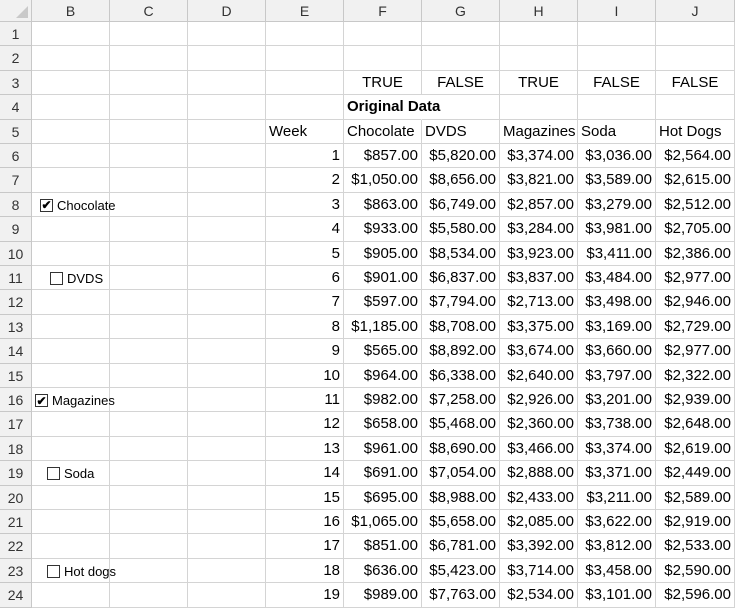 The height and width of the screenshot is (610, 735). Describe the element at coordinates (16, 351) in the screenshot. I see `row-header: 14` at that location.